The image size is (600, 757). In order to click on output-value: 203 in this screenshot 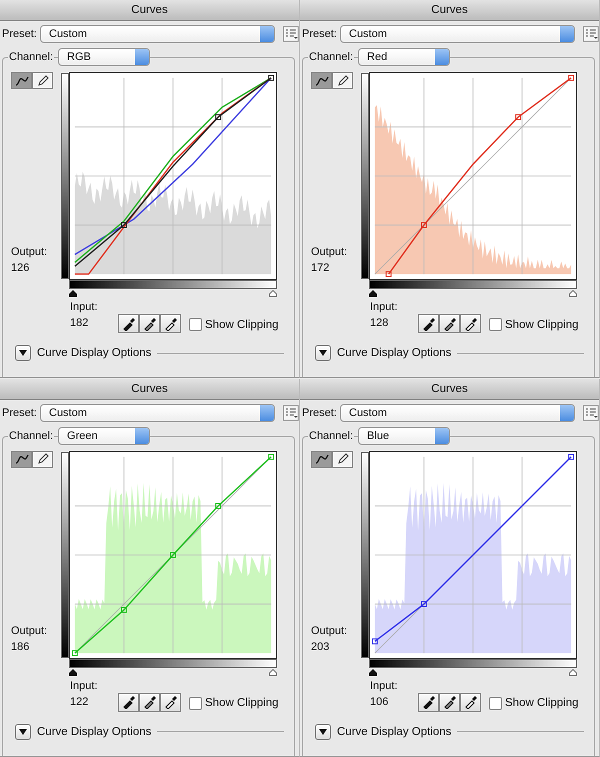, I will do `click(320, 647)`.